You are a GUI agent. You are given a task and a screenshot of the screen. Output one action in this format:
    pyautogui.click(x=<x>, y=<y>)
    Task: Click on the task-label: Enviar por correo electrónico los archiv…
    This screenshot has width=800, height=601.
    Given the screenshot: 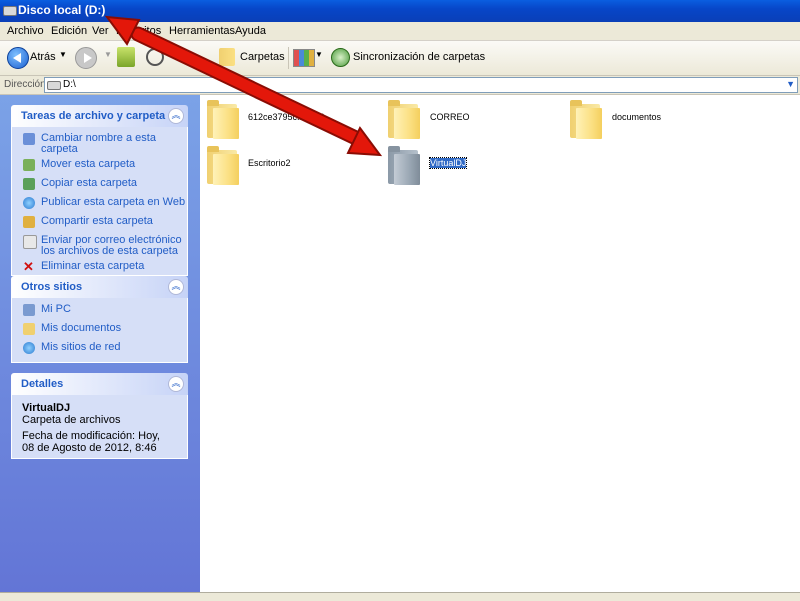 What is the action you would take?
    pyautogui.click(x=111, y=245)
    